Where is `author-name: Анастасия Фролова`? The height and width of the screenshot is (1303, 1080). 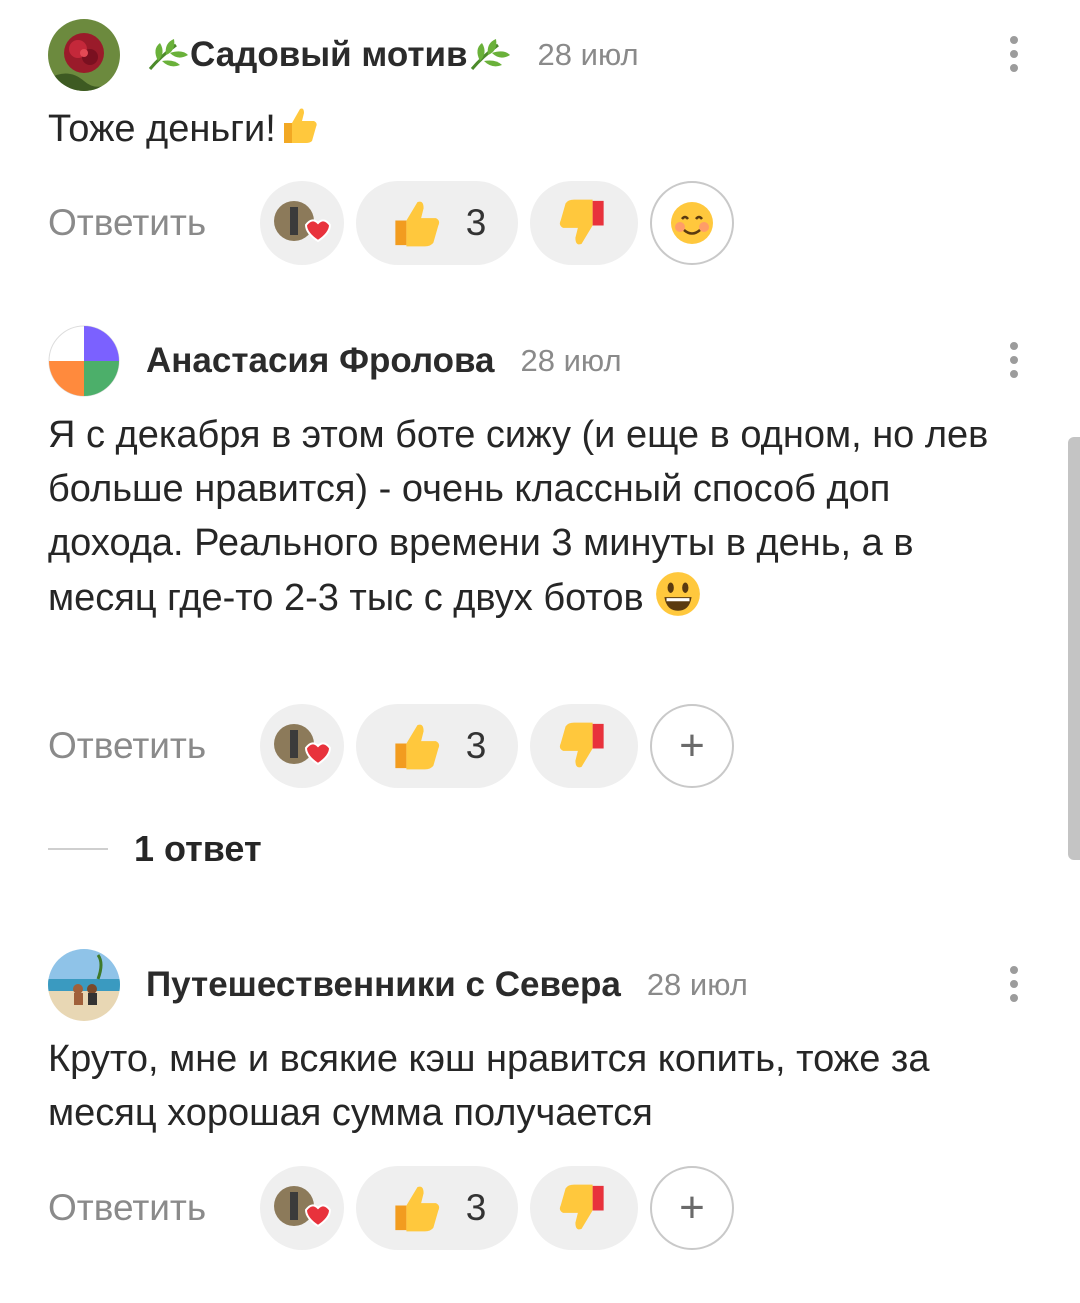
author-name: Анастасия Фролова is located at coordinates (320, 361).